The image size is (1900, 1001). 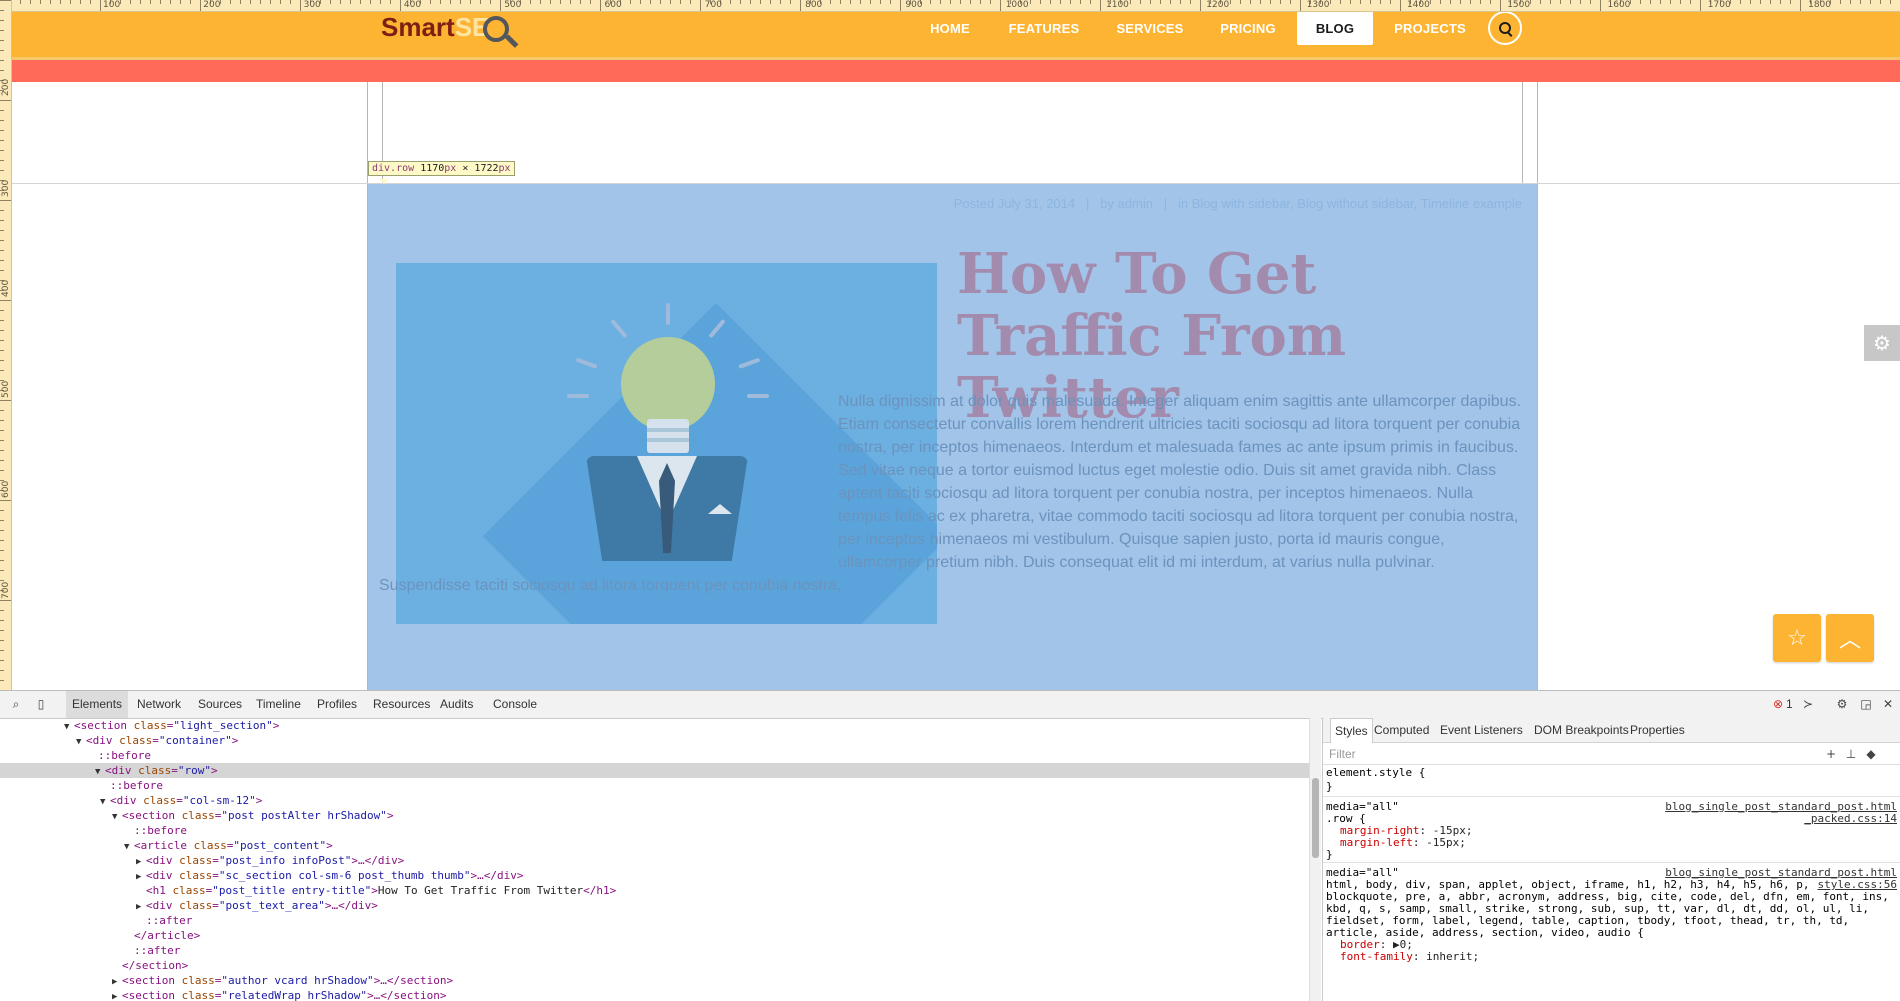 What do you see at coordinates (157, 740) in the screenshot?
I see `dom-node: ▼ <div class="container">` at bounding box center [157, 740].